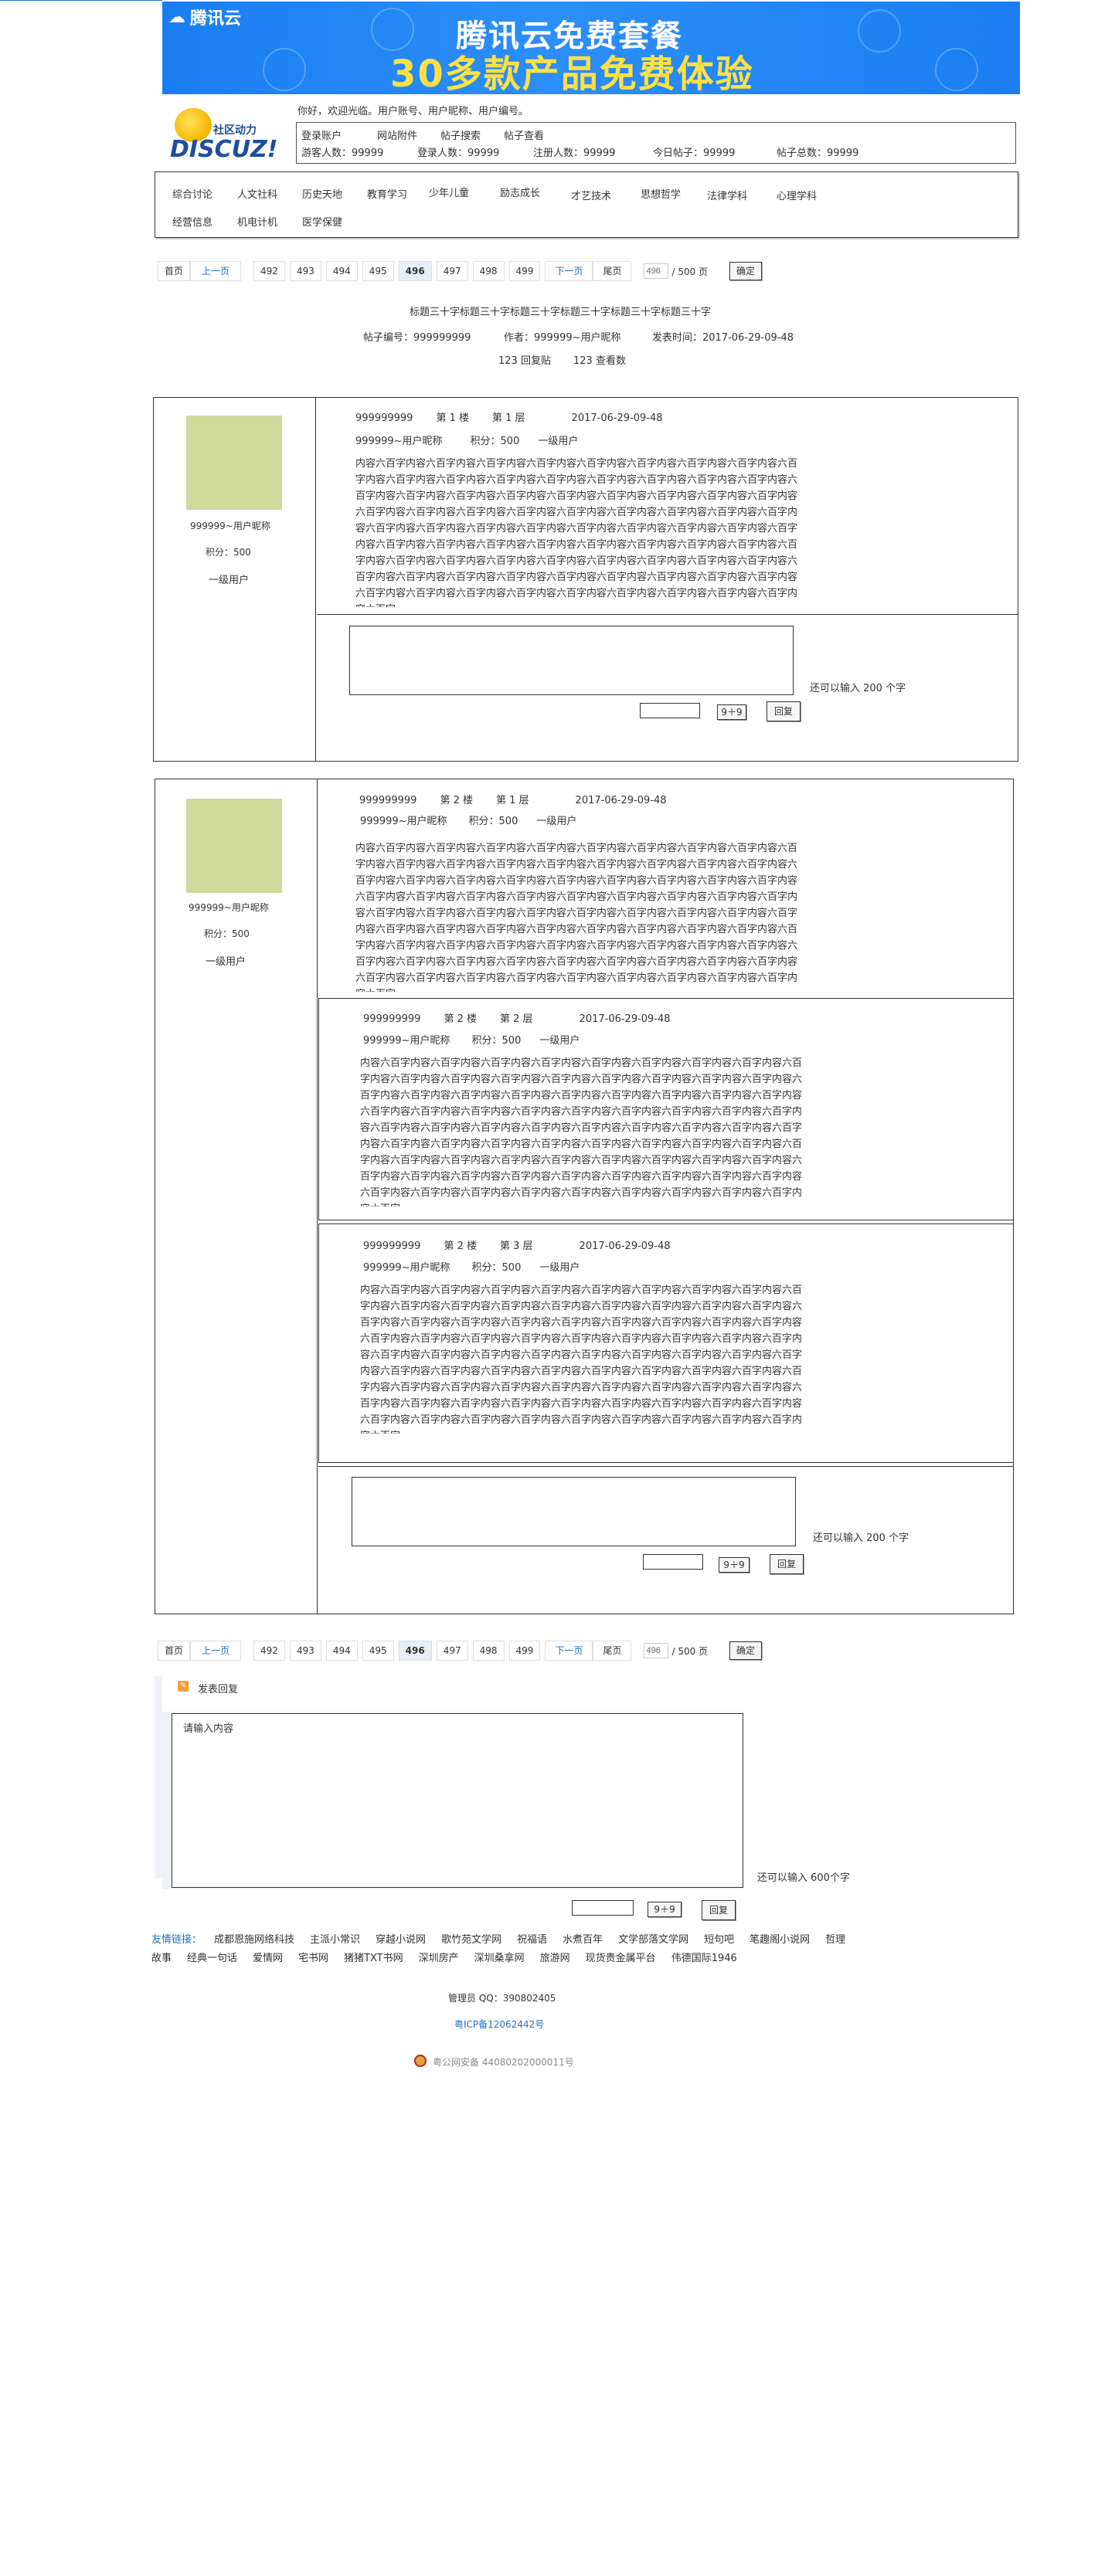  Describe the element at coordinates (621, 1958) in the screenshot. I see `friend-link: 现货贵金属平台` at that location.